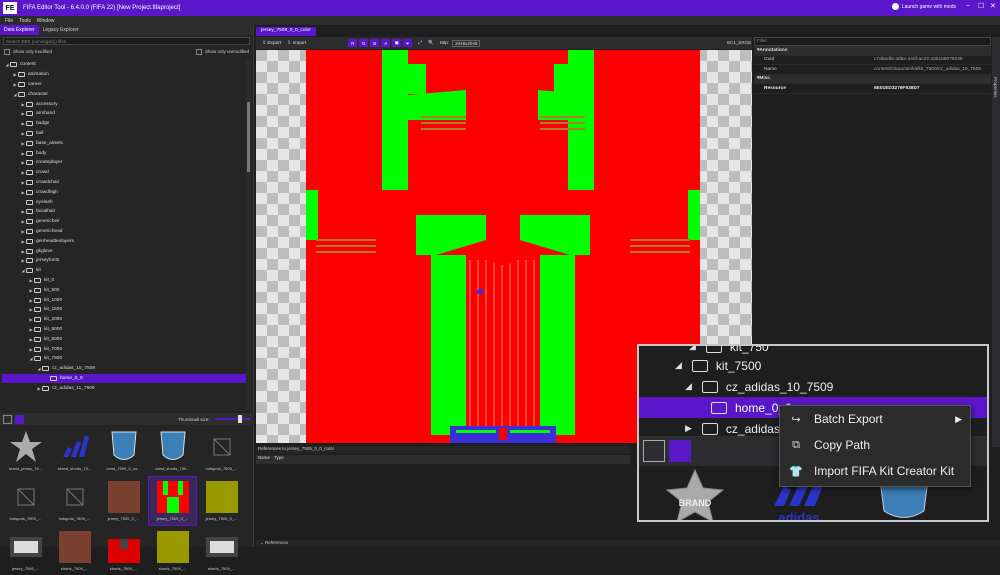 This screenshot has width=1000, height=575. What do you see at coordinates (124, 212) in the screenshot?
I see `tree-item: ▶ facialhair` at bounding box center [124, 212].